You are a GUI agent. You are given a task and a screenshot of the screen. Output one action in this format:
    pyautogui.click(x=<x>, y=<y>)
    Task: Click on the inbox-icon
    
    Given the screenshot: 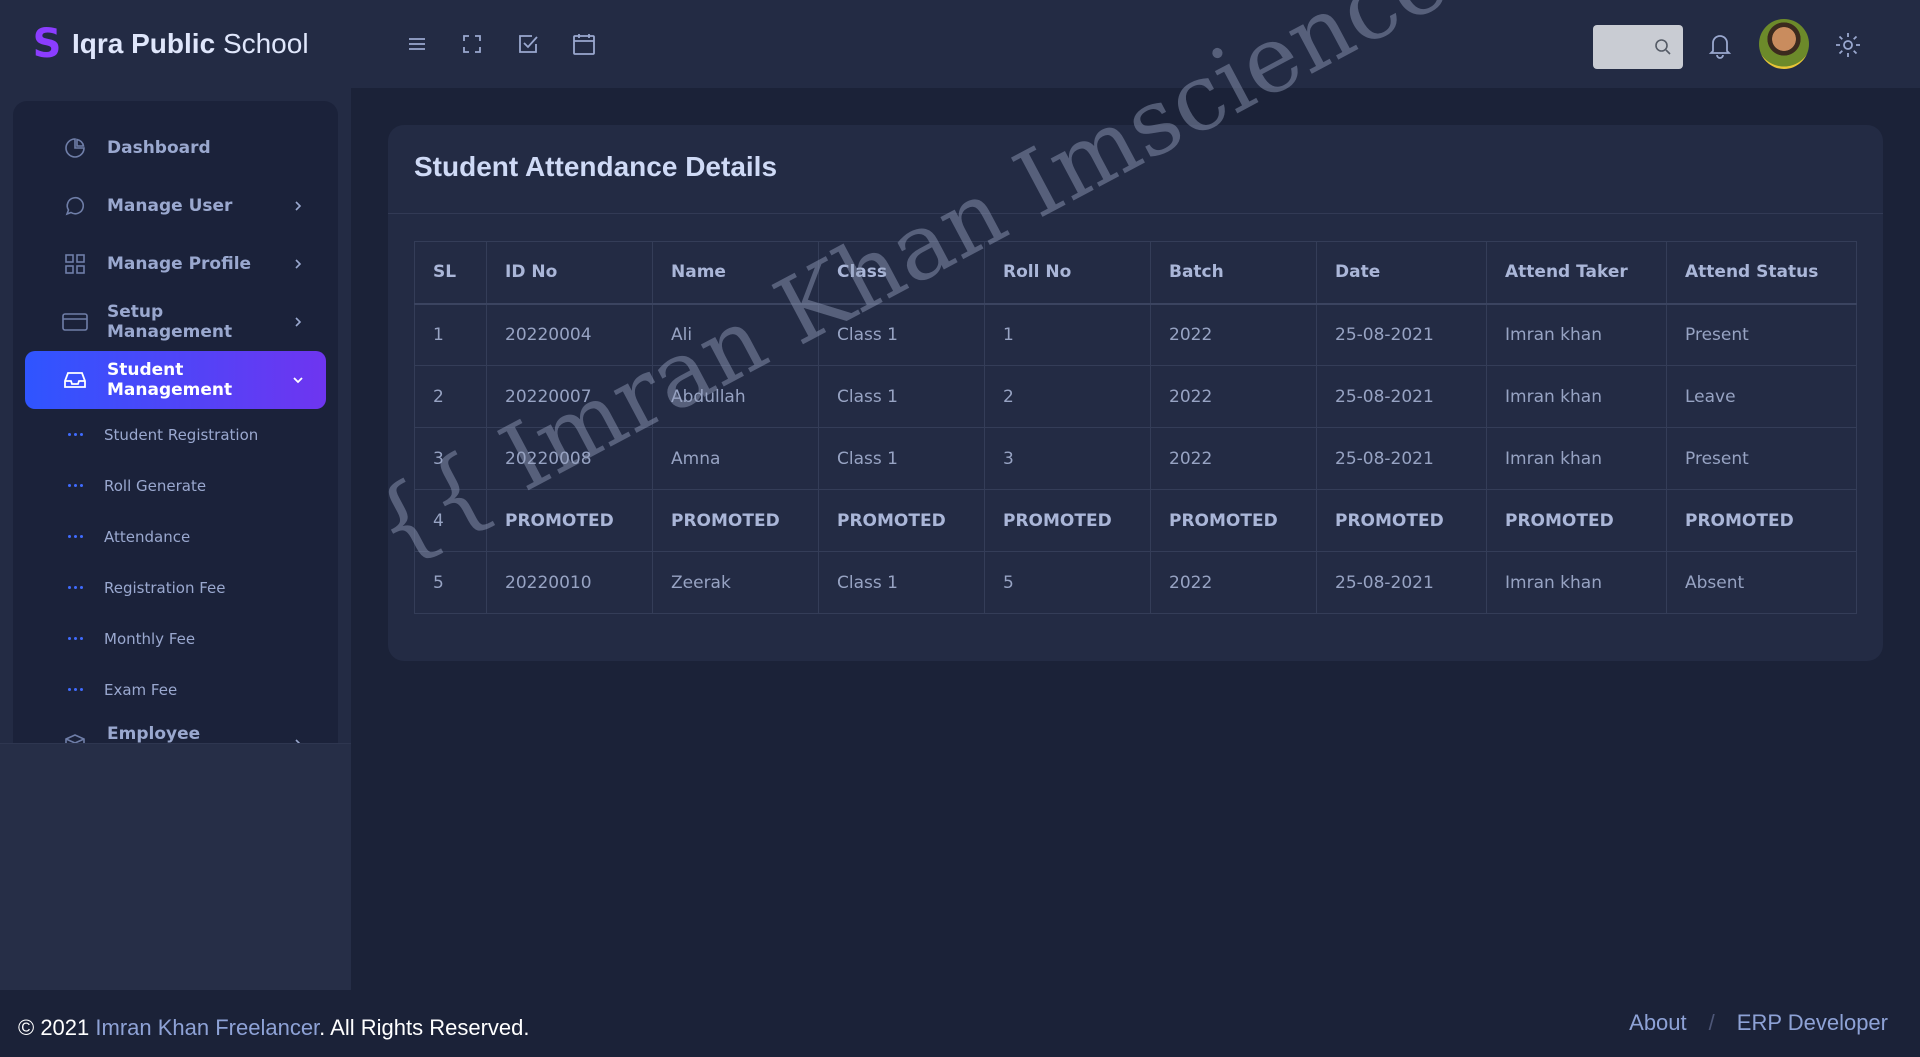 What is the action you would take?
    pyautogui.click(x=75, y=380)
    